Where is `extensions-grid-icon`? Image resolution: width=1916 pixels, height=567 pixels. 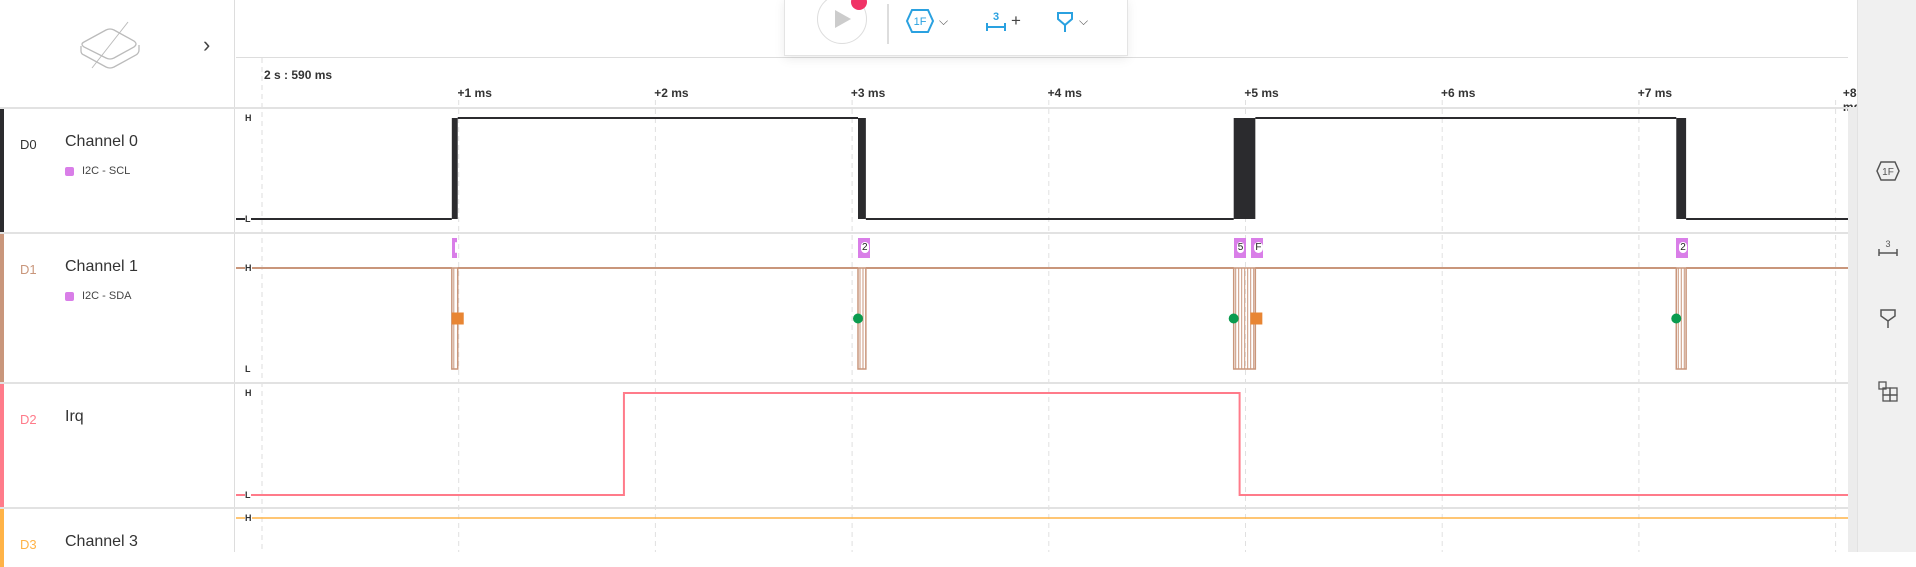 extensions-grid-icon is located at coordinates (1888, 391).